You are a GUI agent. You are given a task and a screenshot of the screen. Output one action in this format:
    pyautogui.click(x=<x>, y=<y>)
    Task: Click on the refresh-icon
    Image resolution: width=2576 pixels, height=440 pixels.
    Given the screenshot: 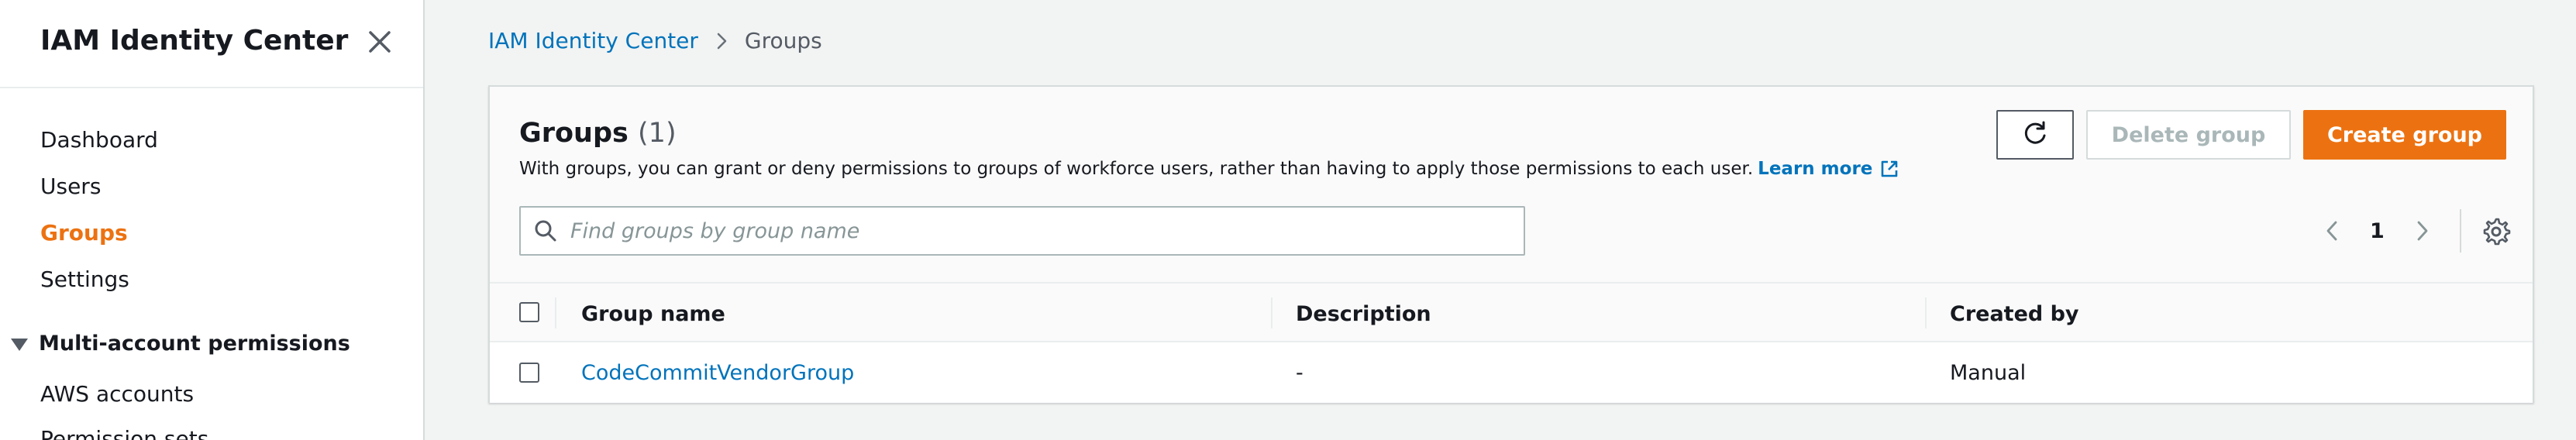 What is the action you would take?
    pyautogui.click(x=2035, y=132)
    